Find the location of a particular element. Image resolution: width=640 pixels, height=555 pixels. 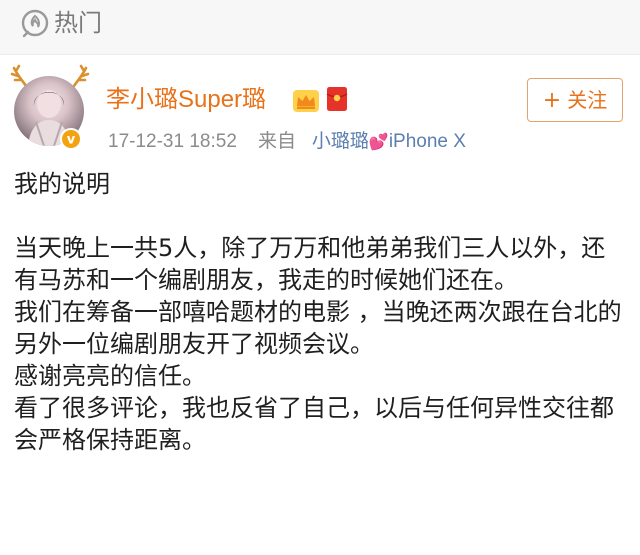

post-meta: 17-12-31 18:52 来自 小璐璐💕iPhone X is located at coordinates (287, 142).